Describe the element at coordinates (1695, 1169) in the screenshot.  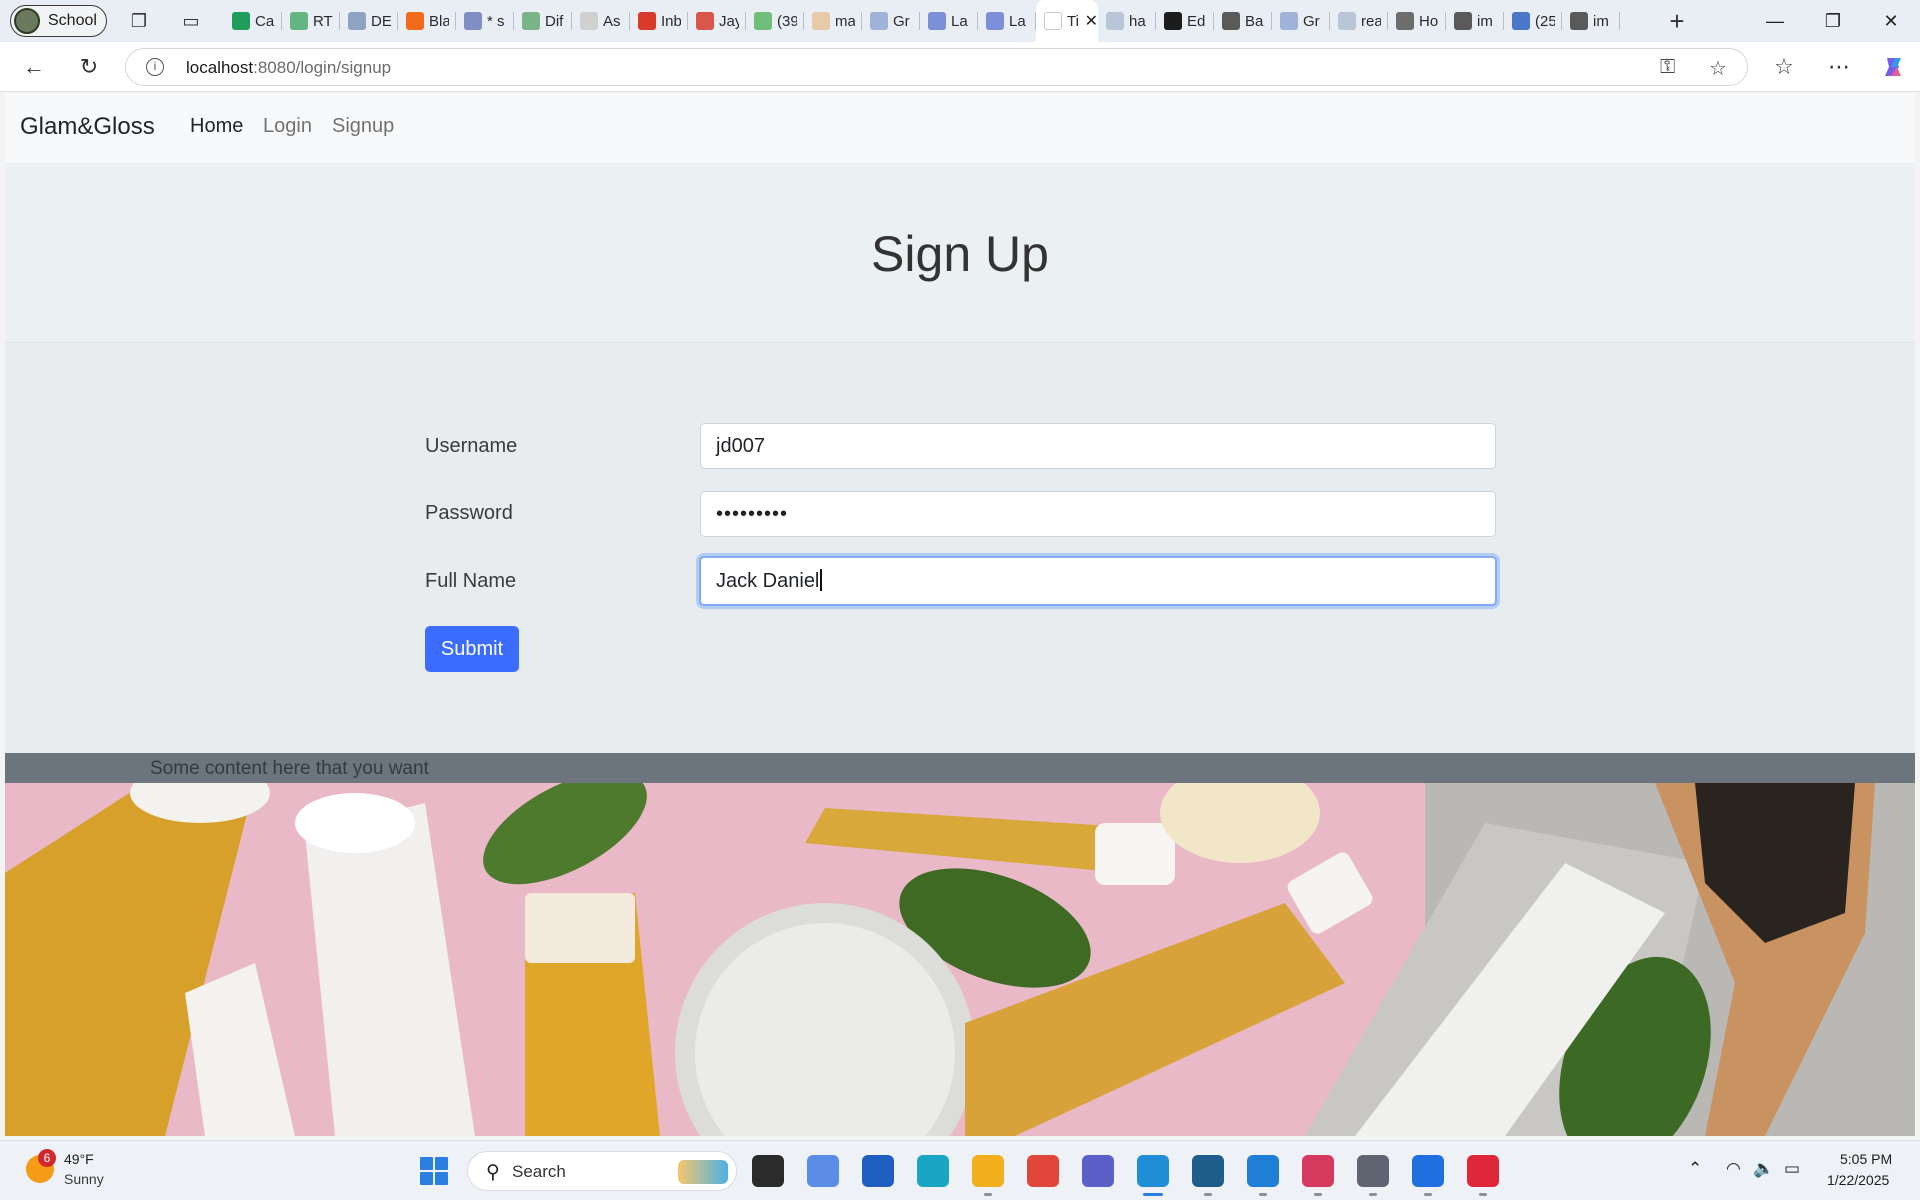
I see `tray-overflow-icon: ⌃` at that location.